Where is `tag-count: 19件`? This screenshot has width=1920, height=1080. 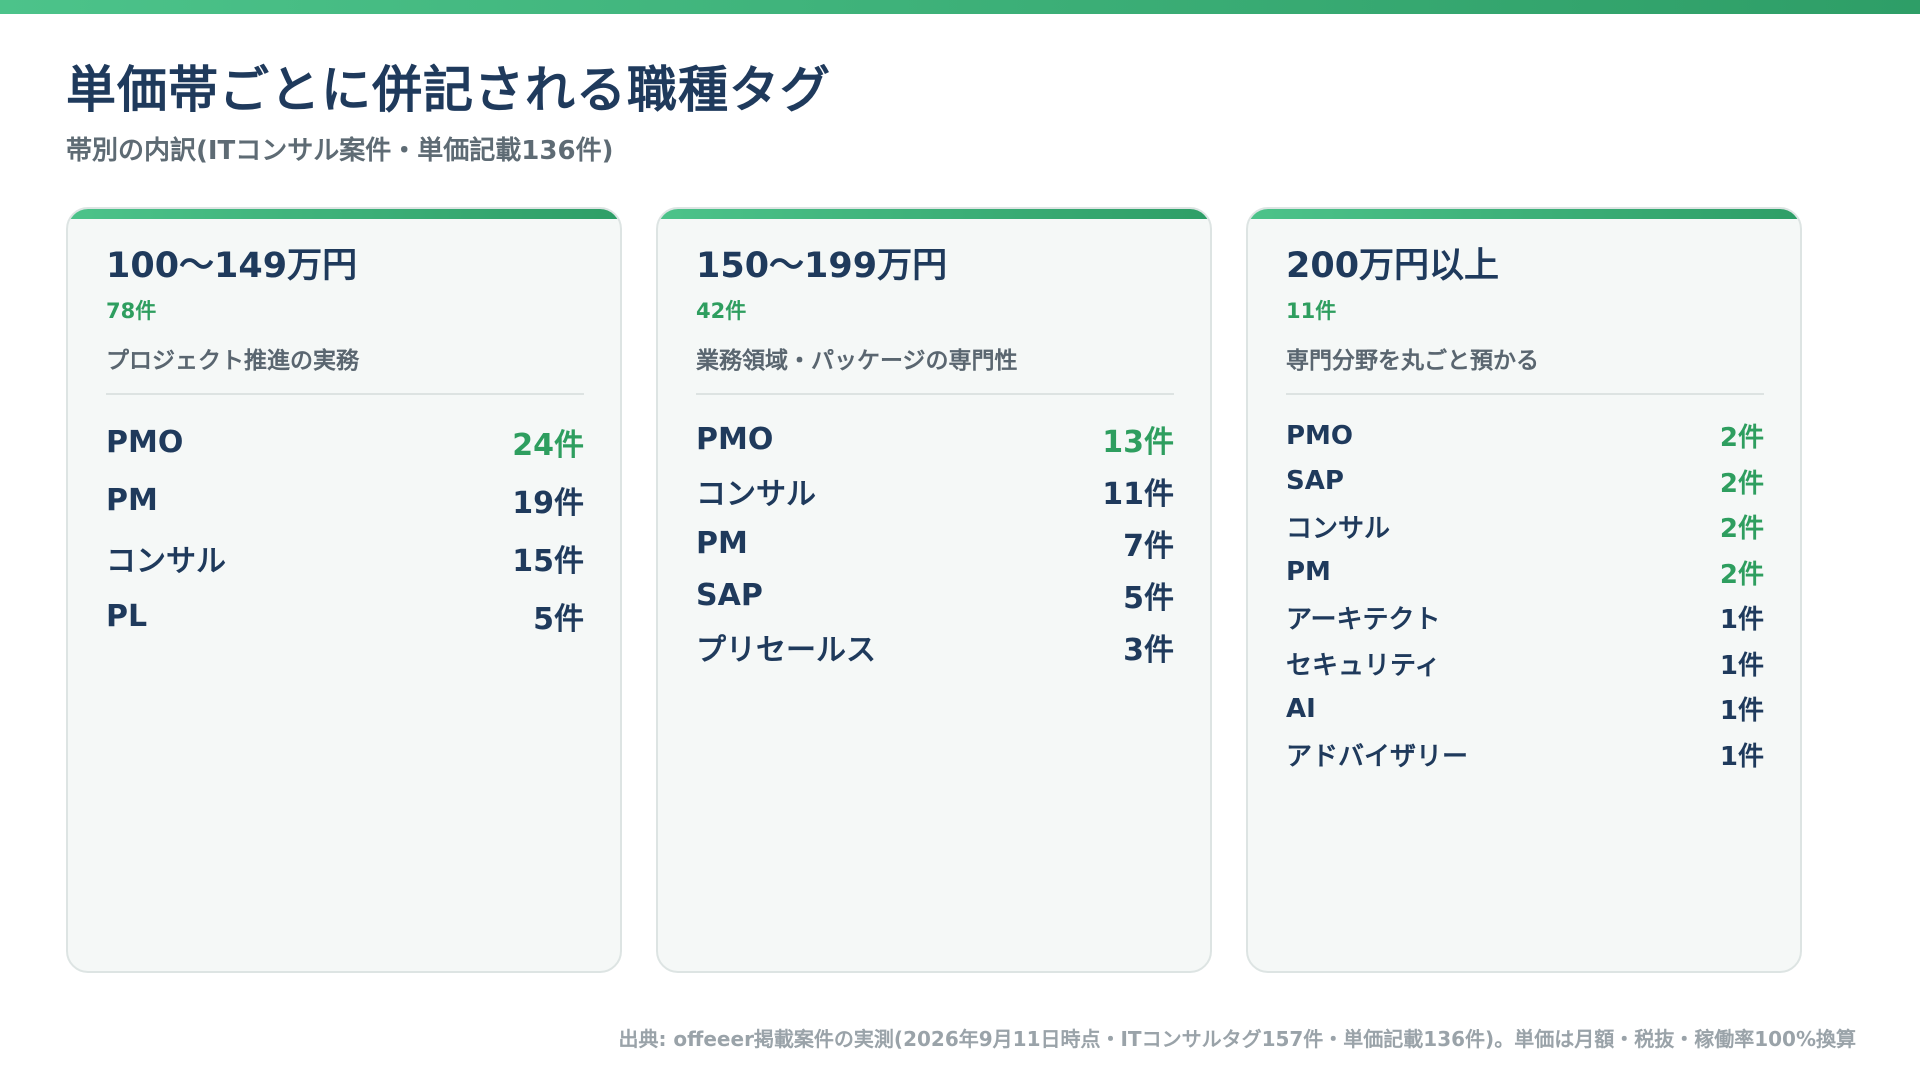
tag-count: 19件 is located at coordinates (548, 503).